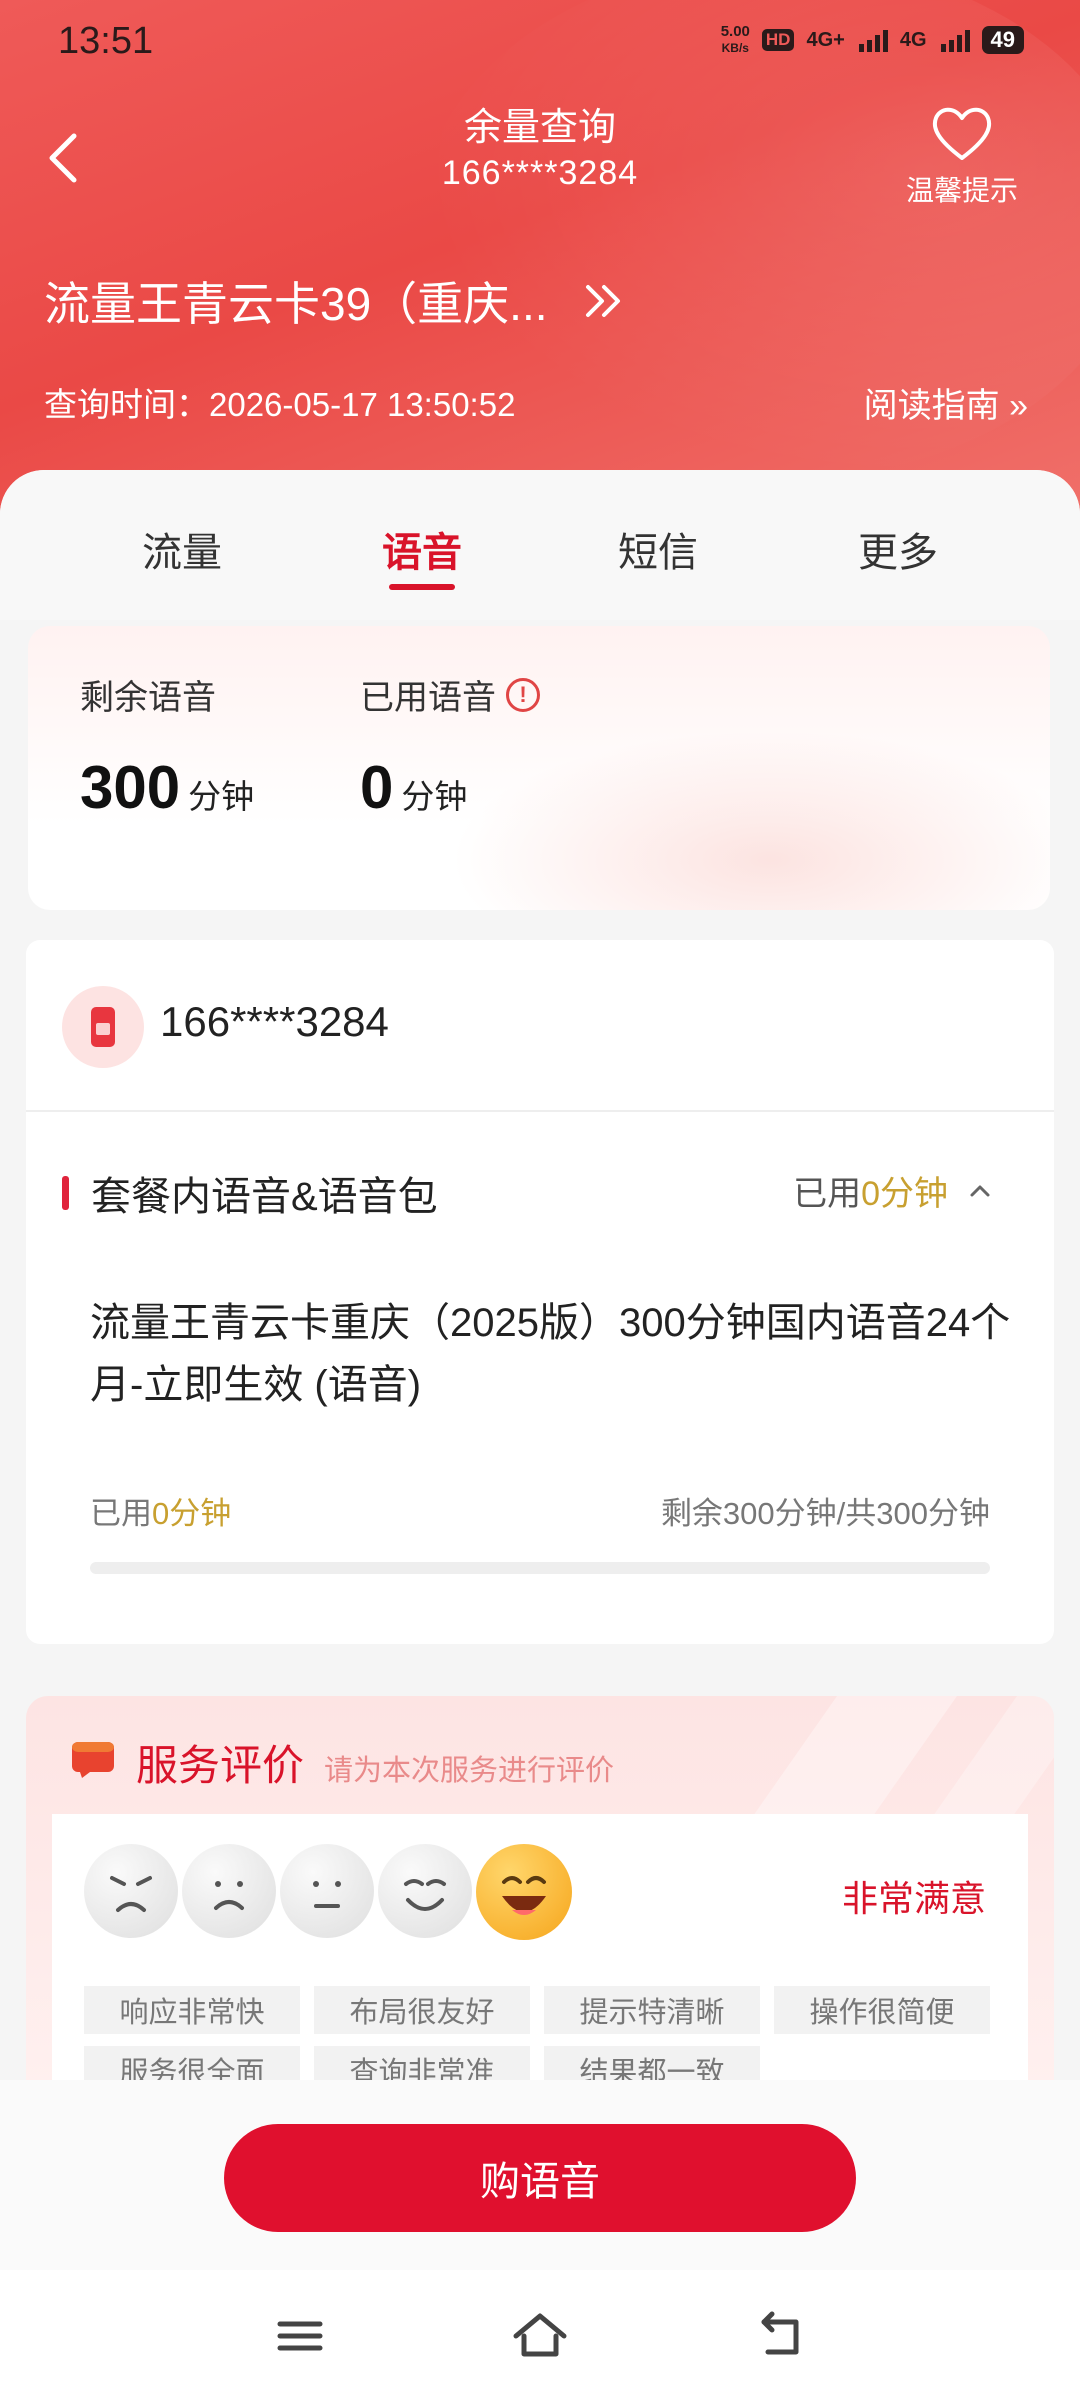 The height and width of the screenshot is (2400, 1080). What do you see at coordinates (540, 1026) in the screenshot?
I see `phone-row: 166****3284` at bounding box center [540, 1026].